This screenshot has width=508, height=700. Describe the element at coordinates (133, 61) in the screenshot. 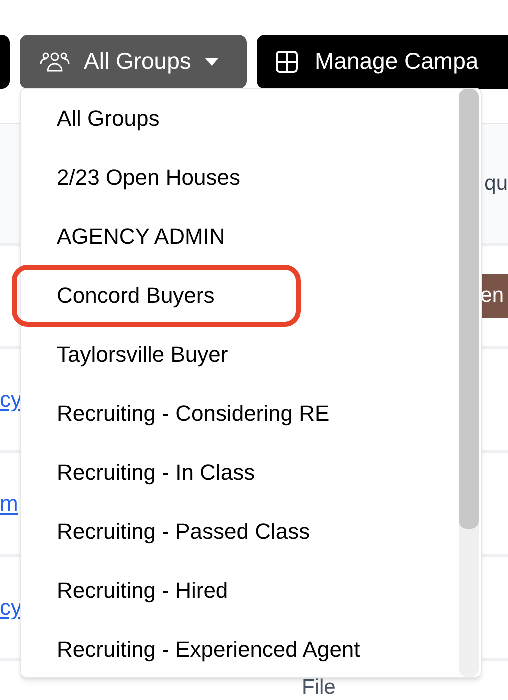

I see `group-filter-button: All Groups` at that location.